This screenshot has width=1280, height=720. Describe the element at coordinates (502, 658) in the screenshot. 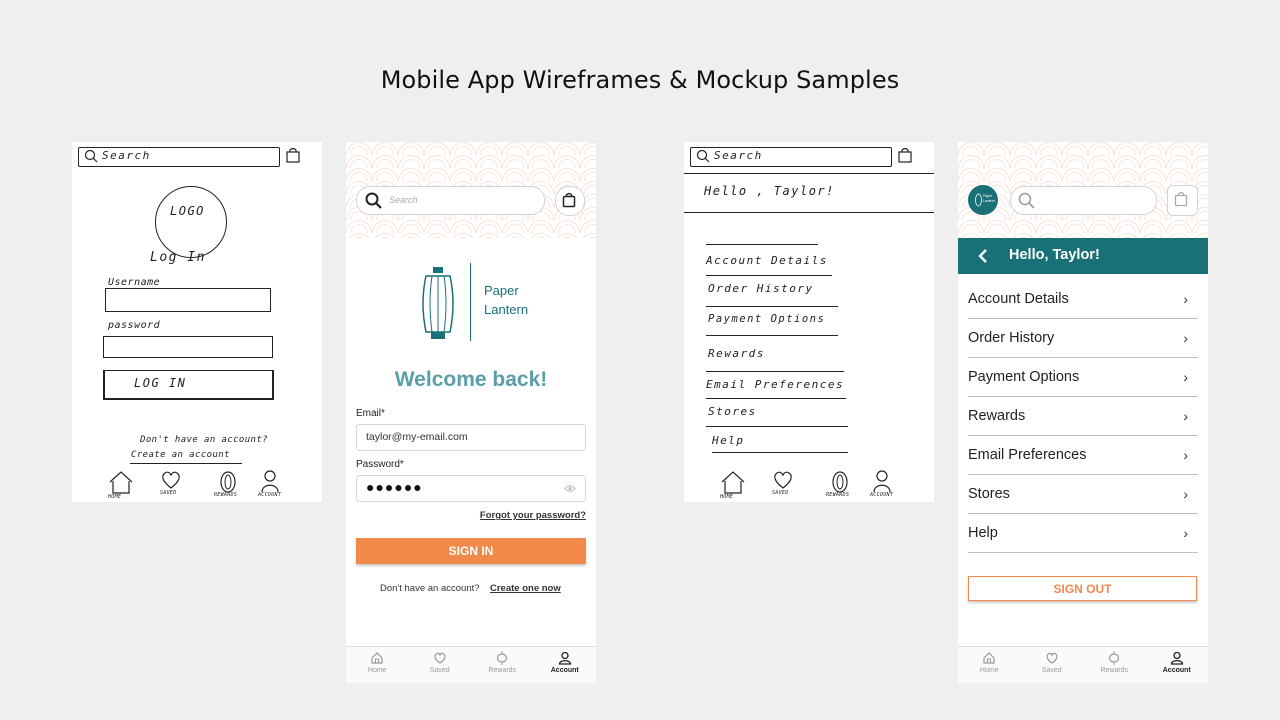

I see `lantern-icon` at that location.